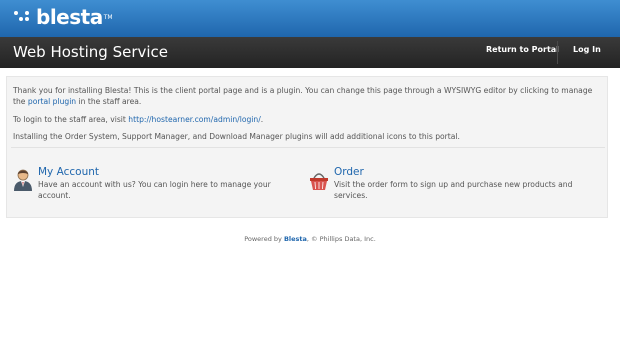  Describe the element at coordinates (295, 239) in the screenshot. I see `blesta-footer-link: Blesta` at that location.